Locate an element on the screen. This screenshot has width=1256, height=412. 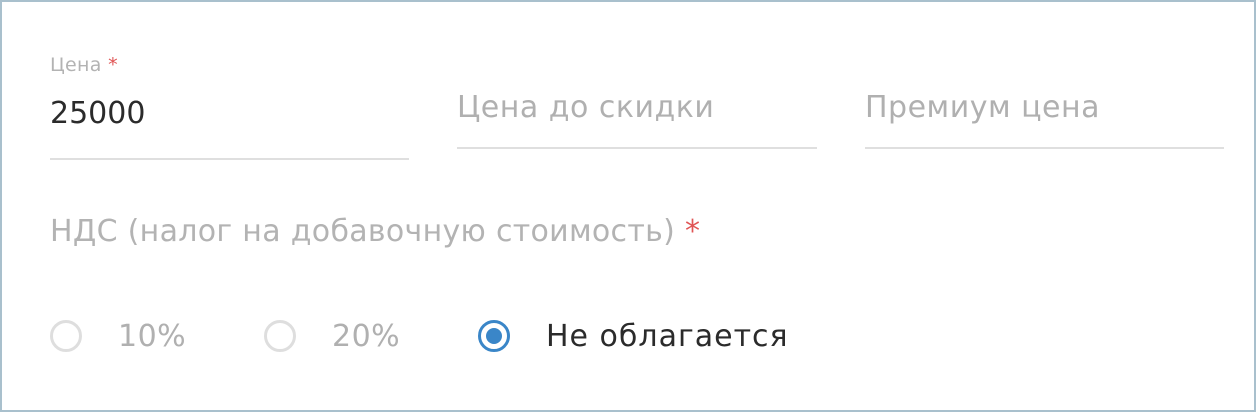
price-before-discount-field: Цена до скидки is located at coordinates (637, 121).